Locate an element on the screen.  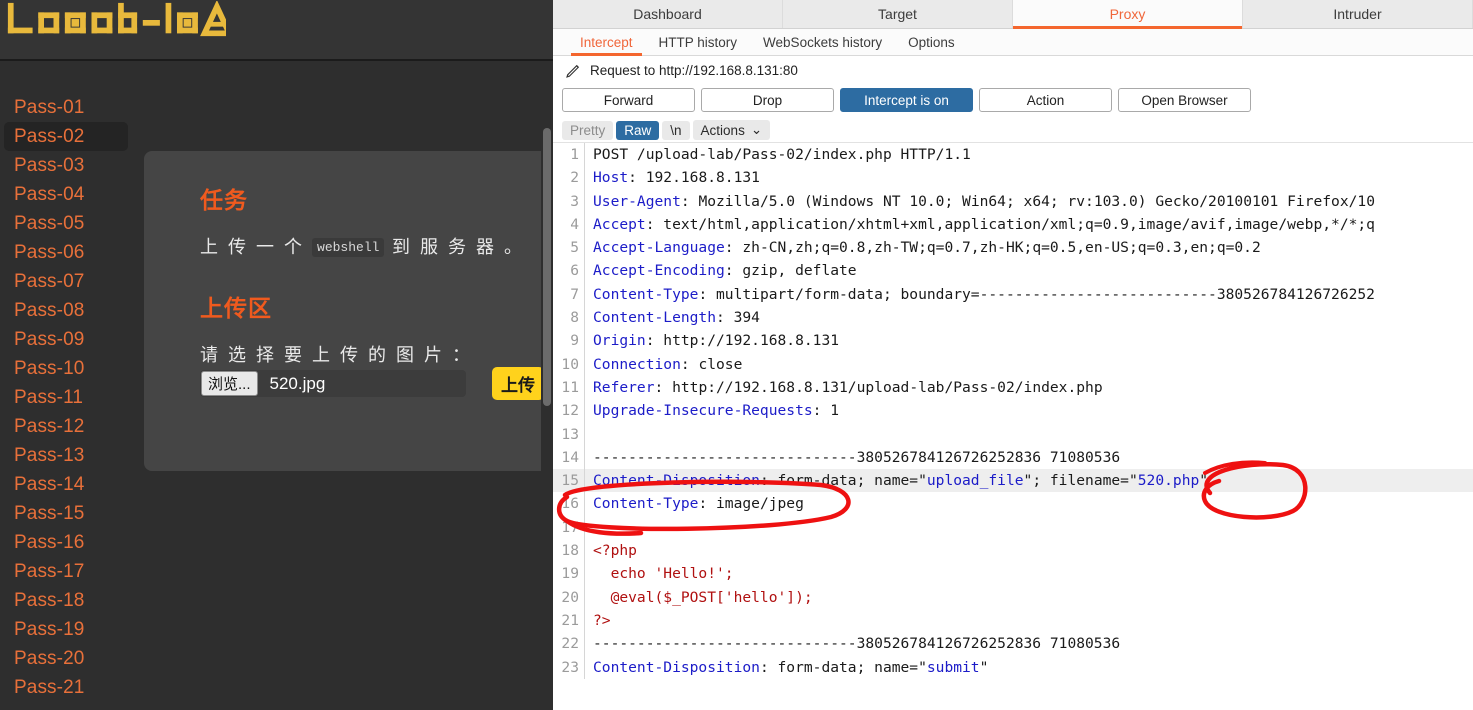
line-number: 2 is located at coordinates (569, 178).